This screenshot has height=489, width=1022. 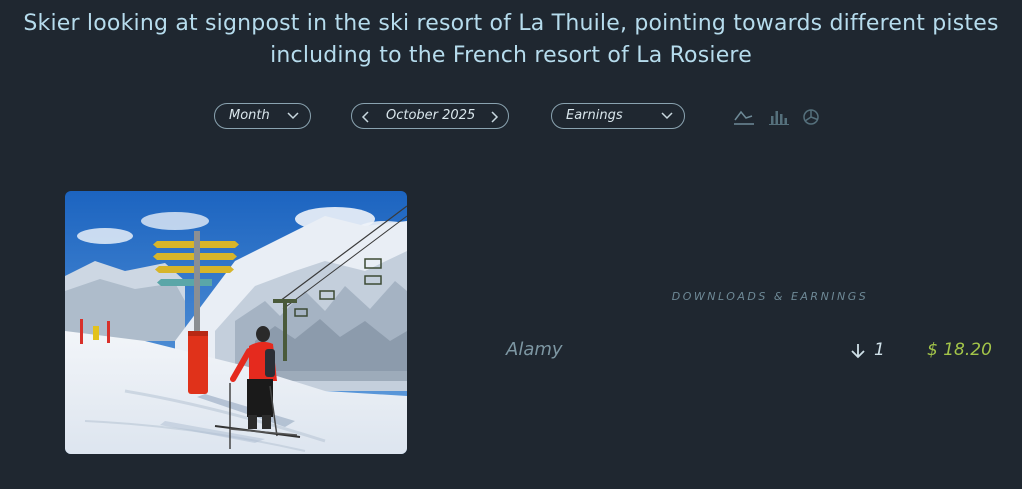 What do you see at coordinates (812, 117) in the screenshot?
I see `pie-chart-icon` at bounding box center [812, 117].